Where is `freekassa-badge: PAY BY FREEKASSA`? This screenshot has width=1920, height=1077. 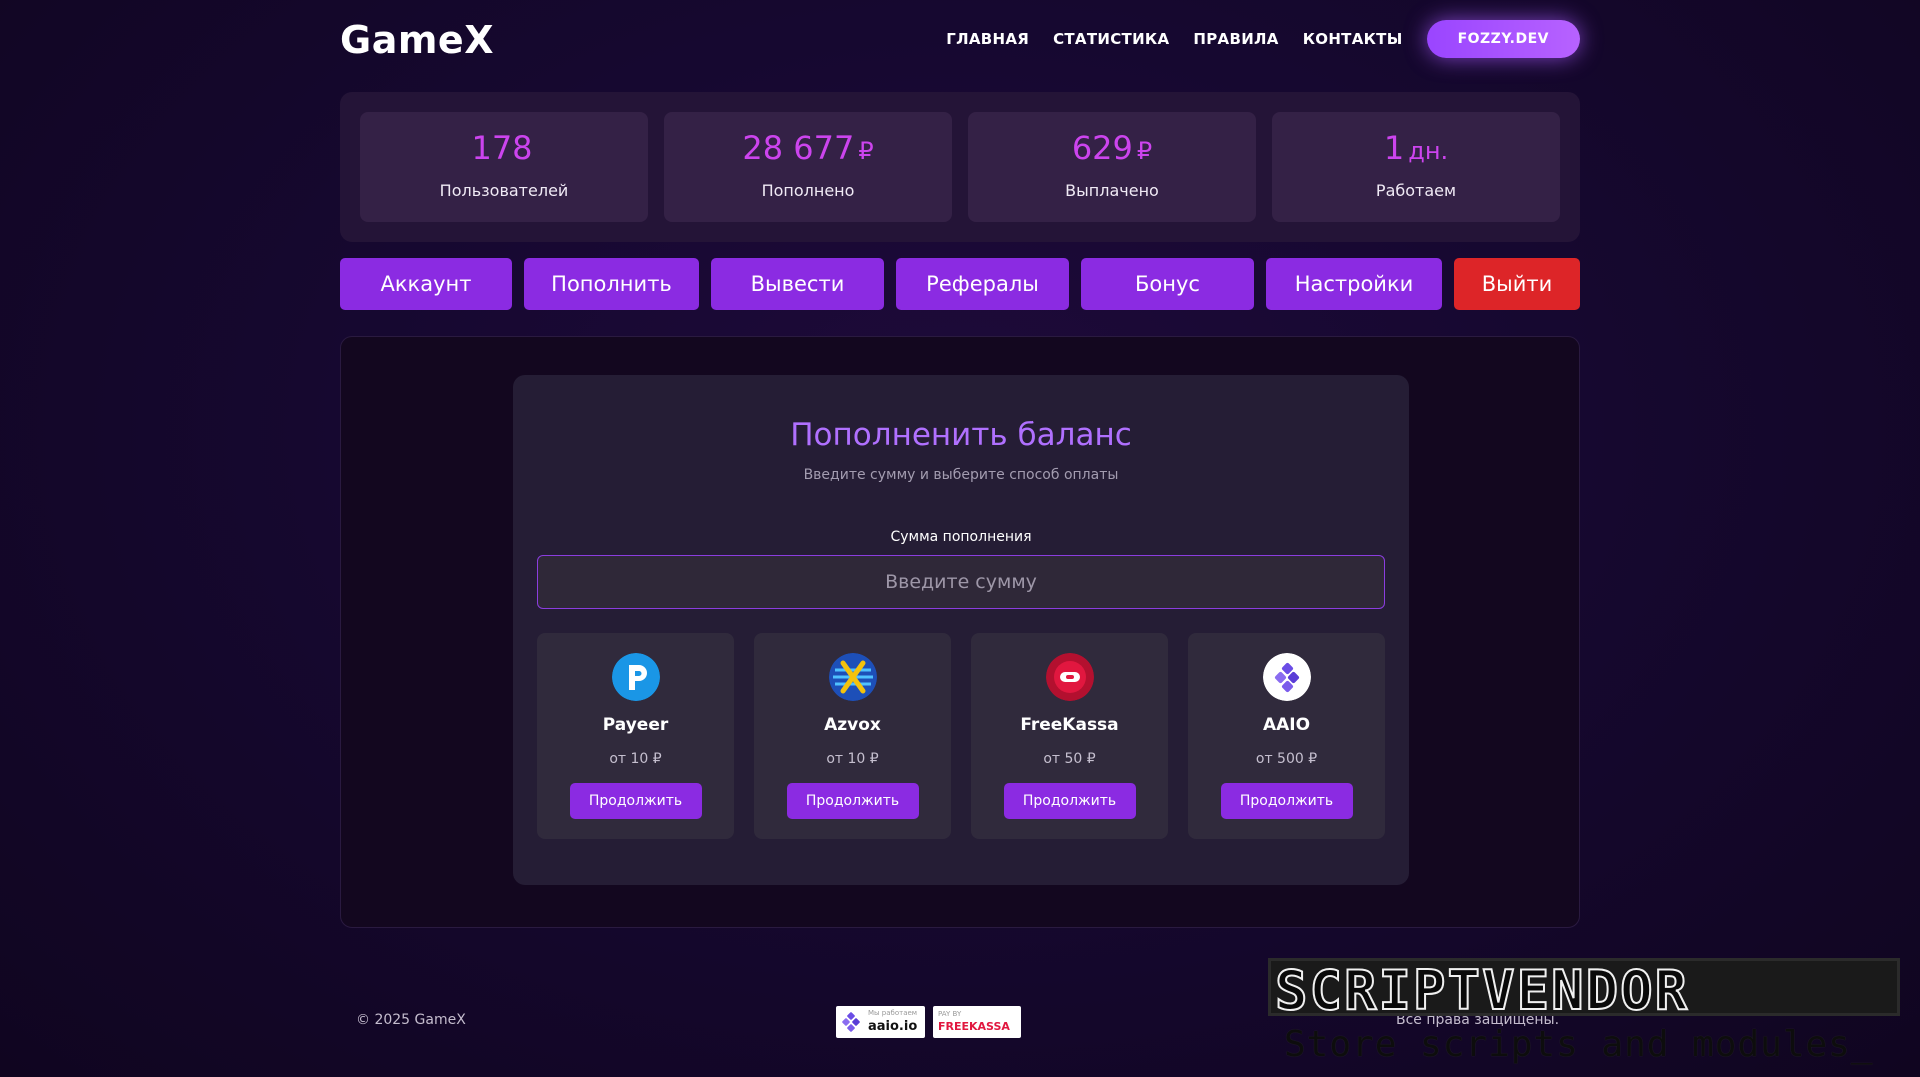
freekassa-badge: PAY BY FREEKASSA is located at coordinates (977, 1022).